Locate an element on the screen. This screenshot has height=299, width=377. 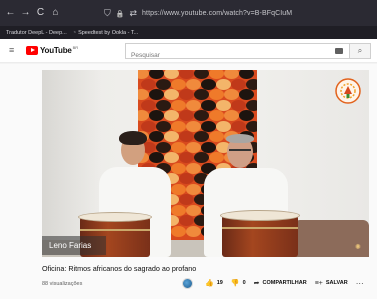
home-icon: ⌂ is located at coordinates (55, 13).